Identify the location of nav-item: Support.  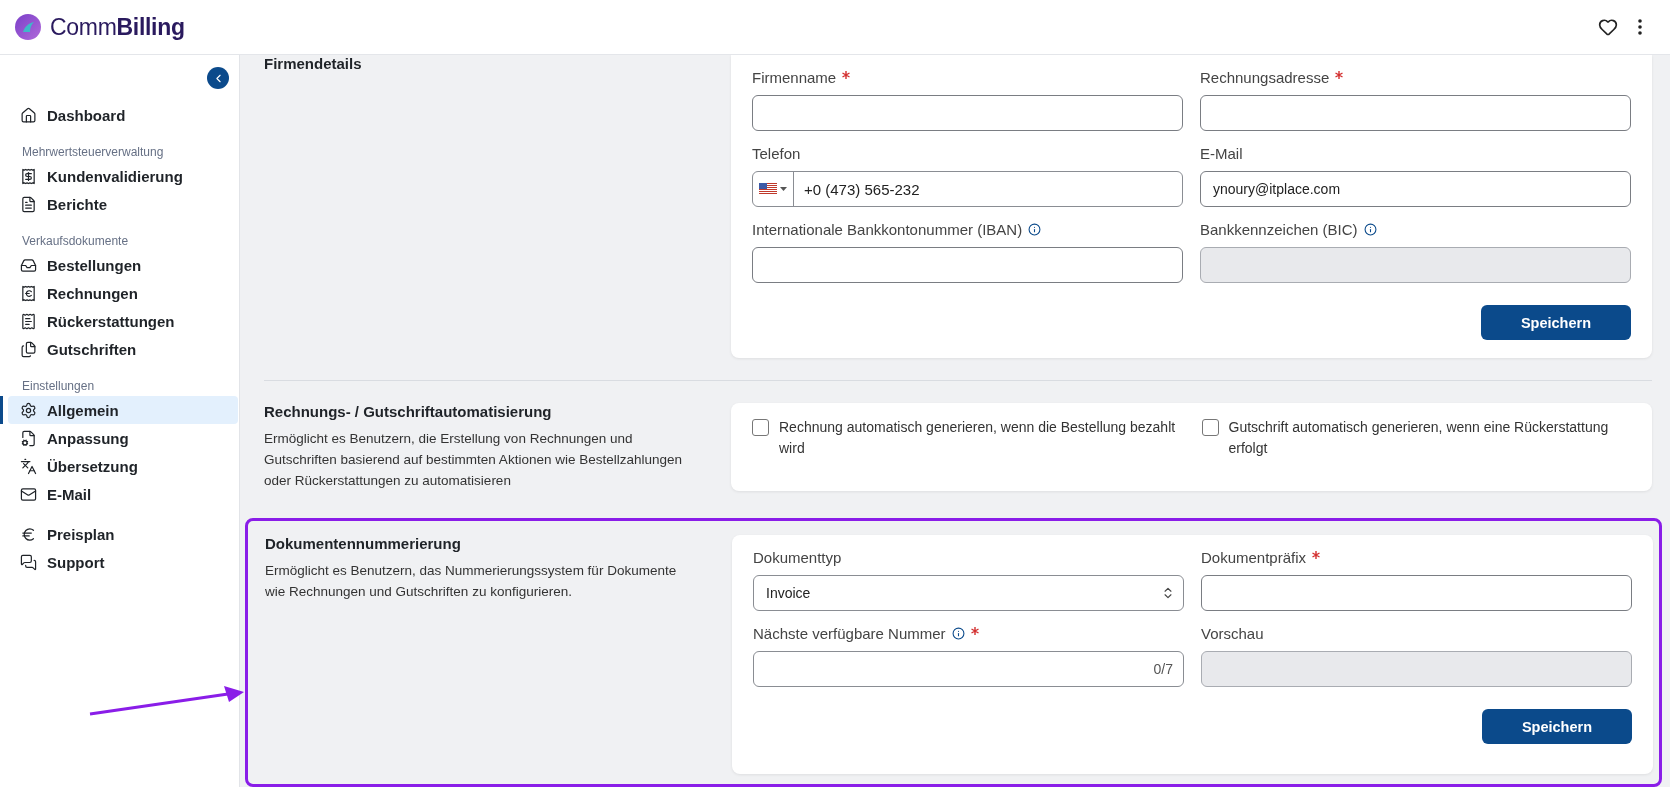
(123, 562).